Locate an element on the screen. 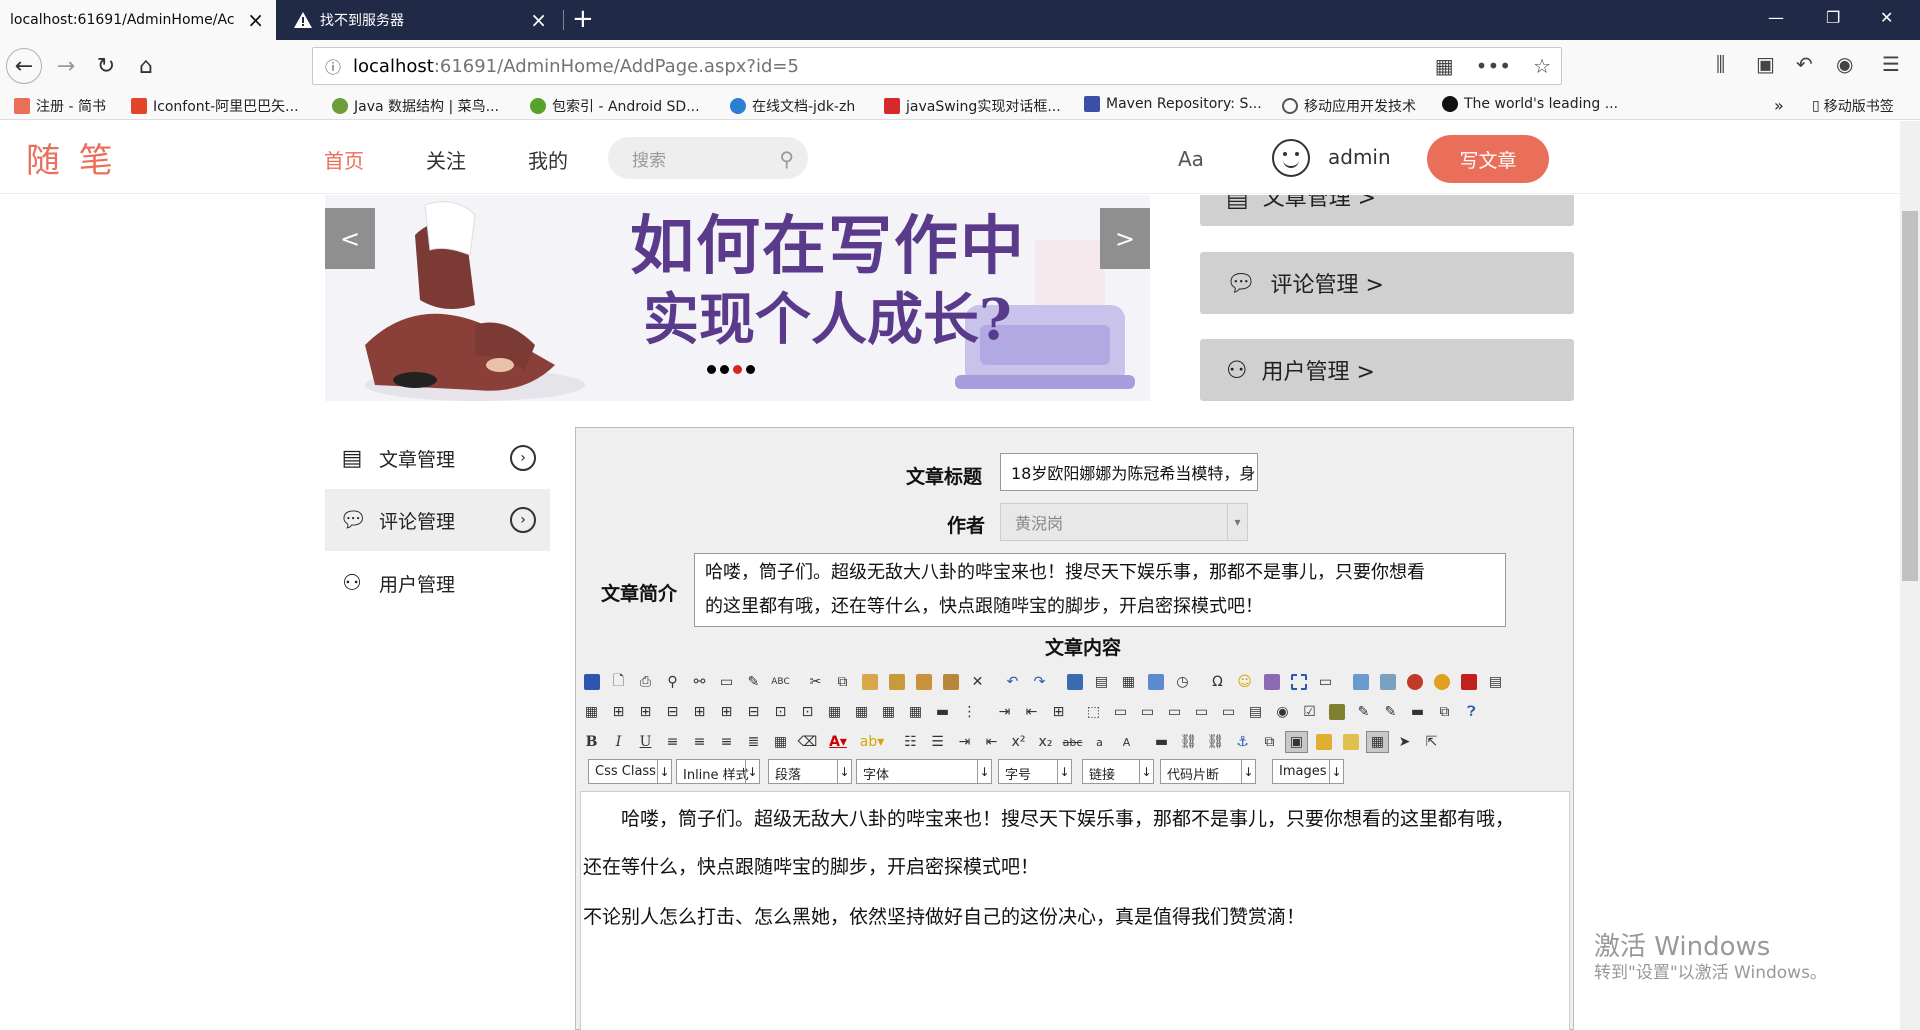 The image size is (1920, 1030). insert-column-before-icon: ⊞ is located at coordinates (699, 712).